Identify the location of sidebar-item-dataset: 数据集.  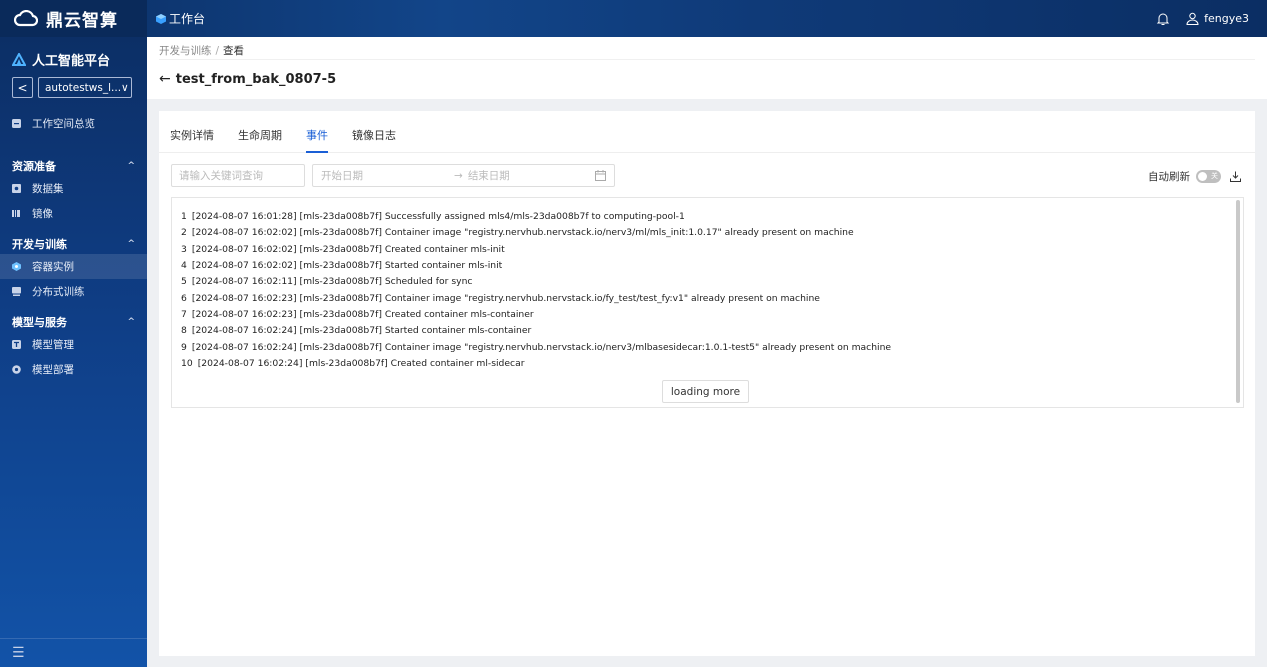
(73, 188).